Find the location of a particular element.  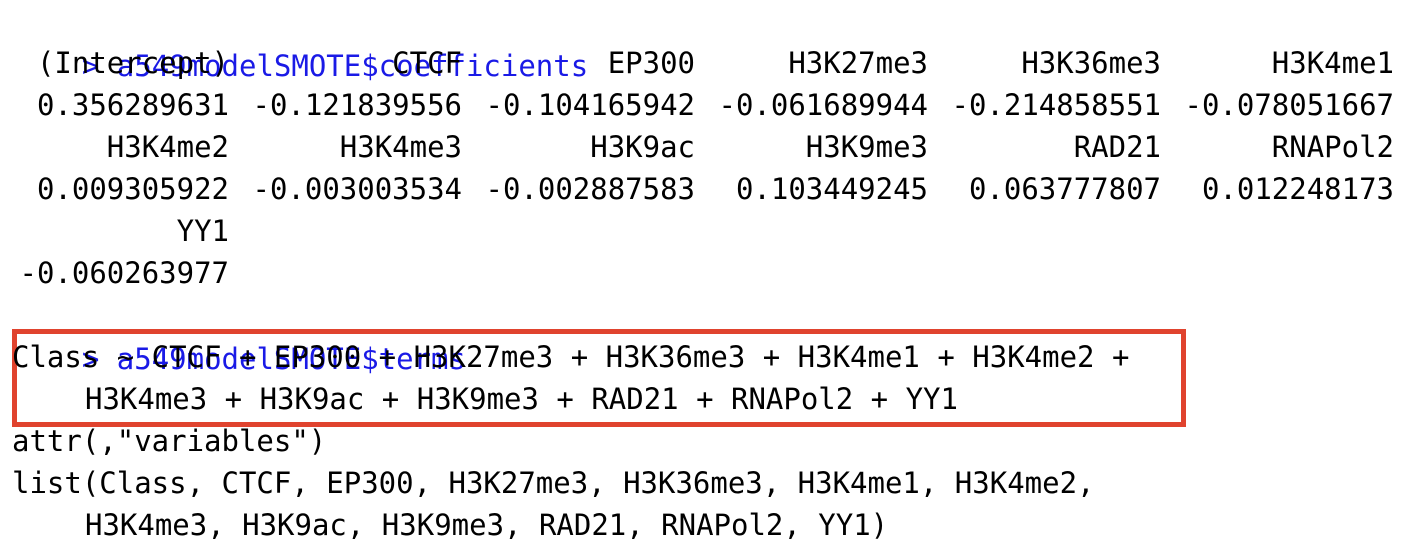

coef-name: H3K9ac is located at coordinates (642, 147).